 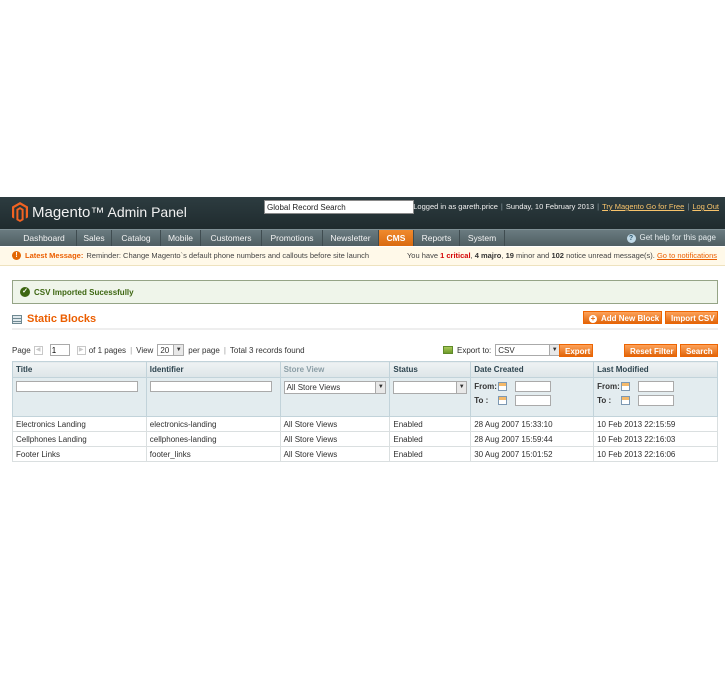 I want to click on logged-in-text: Logged in as gareth.price, so click(x=455, y=206).